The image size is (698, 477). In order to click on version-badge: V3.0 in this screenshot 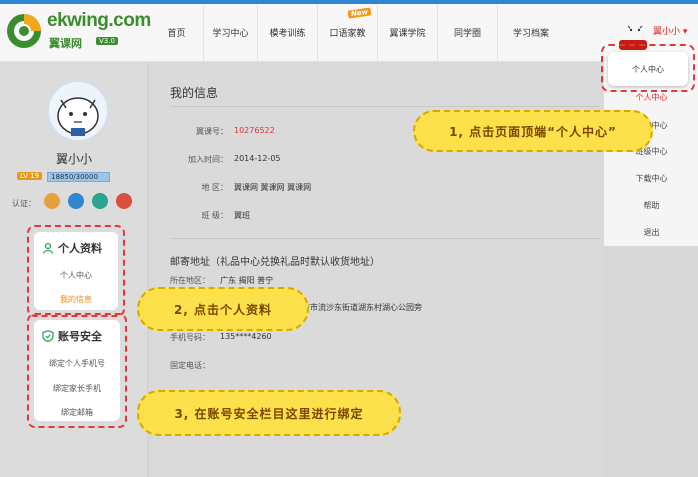, I will do `click(107, 41)`.